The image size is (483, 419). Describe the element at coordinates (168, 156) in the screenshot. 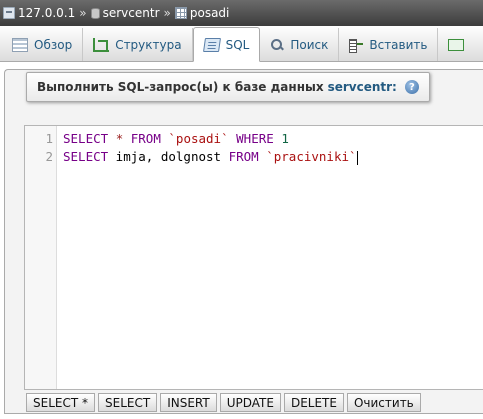

I see `code-token-ident: imja, dolgnost` at that location.